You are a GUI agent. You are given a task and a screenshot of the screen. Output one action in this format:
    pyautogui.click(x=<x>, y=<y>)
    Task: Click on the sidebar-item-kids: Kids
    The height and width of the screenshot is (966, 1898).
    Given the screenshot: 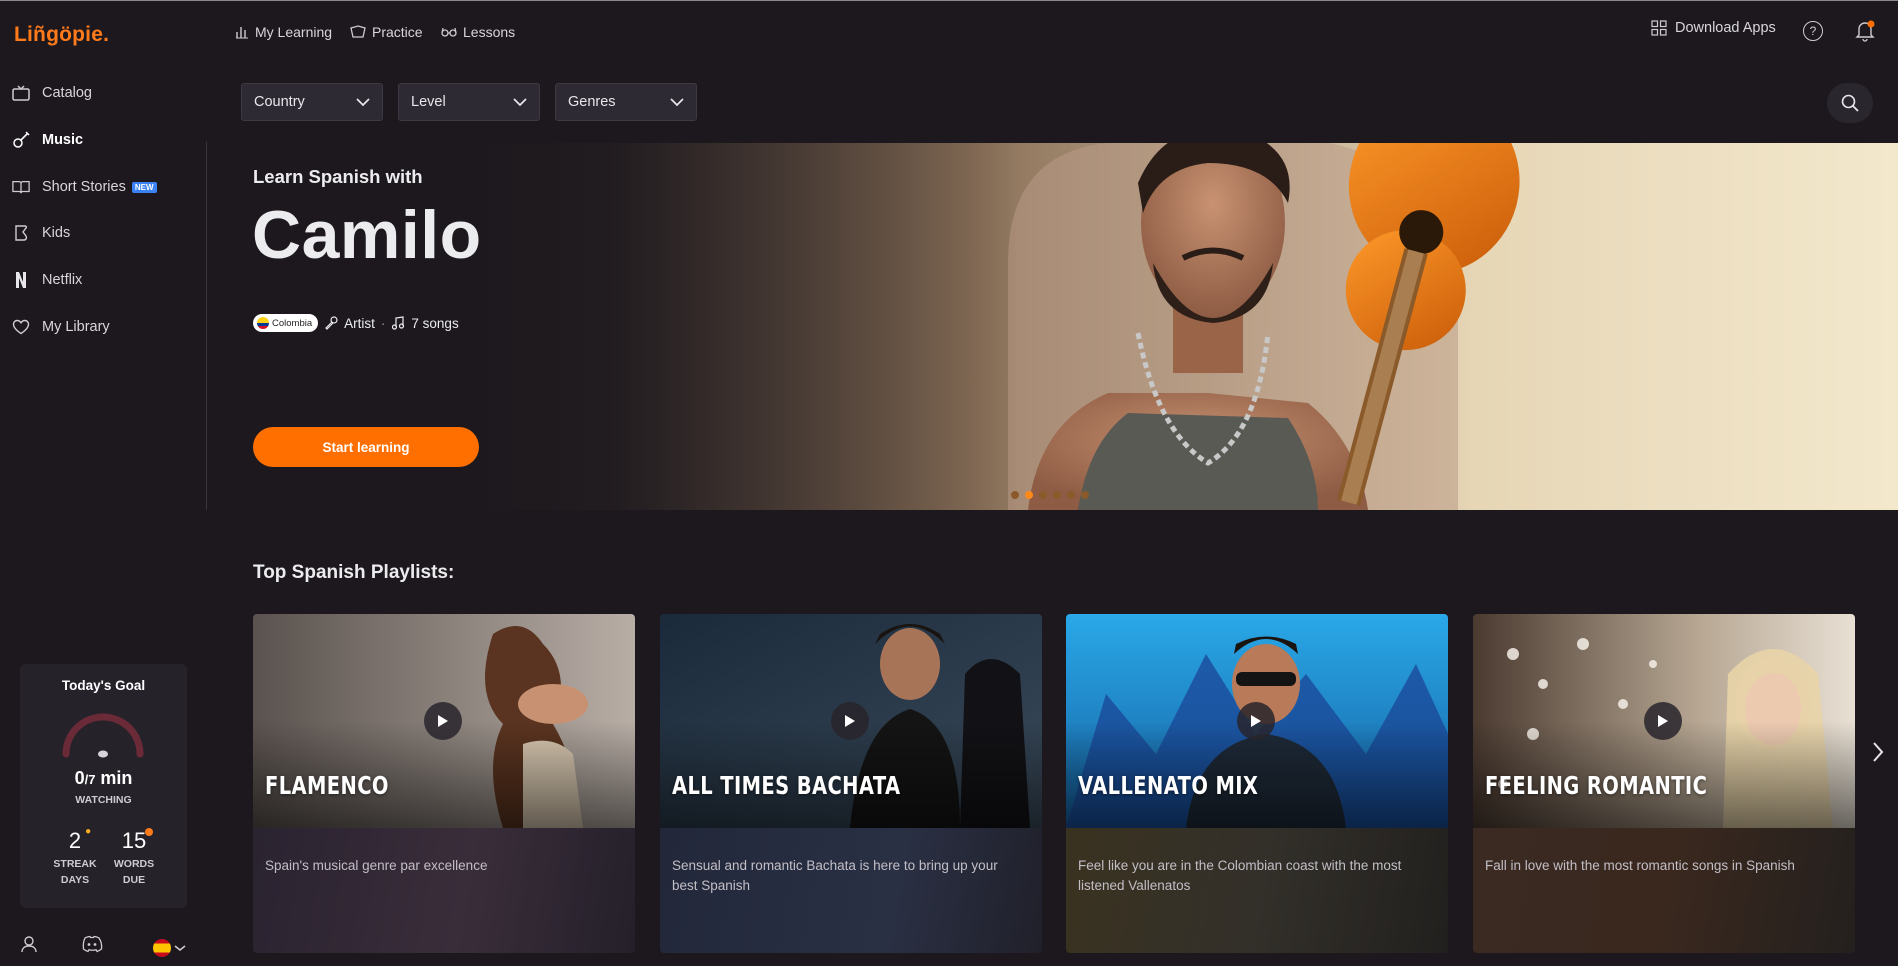 What is the action you would take?
    pyautogui.click(x=41, y=233)
    